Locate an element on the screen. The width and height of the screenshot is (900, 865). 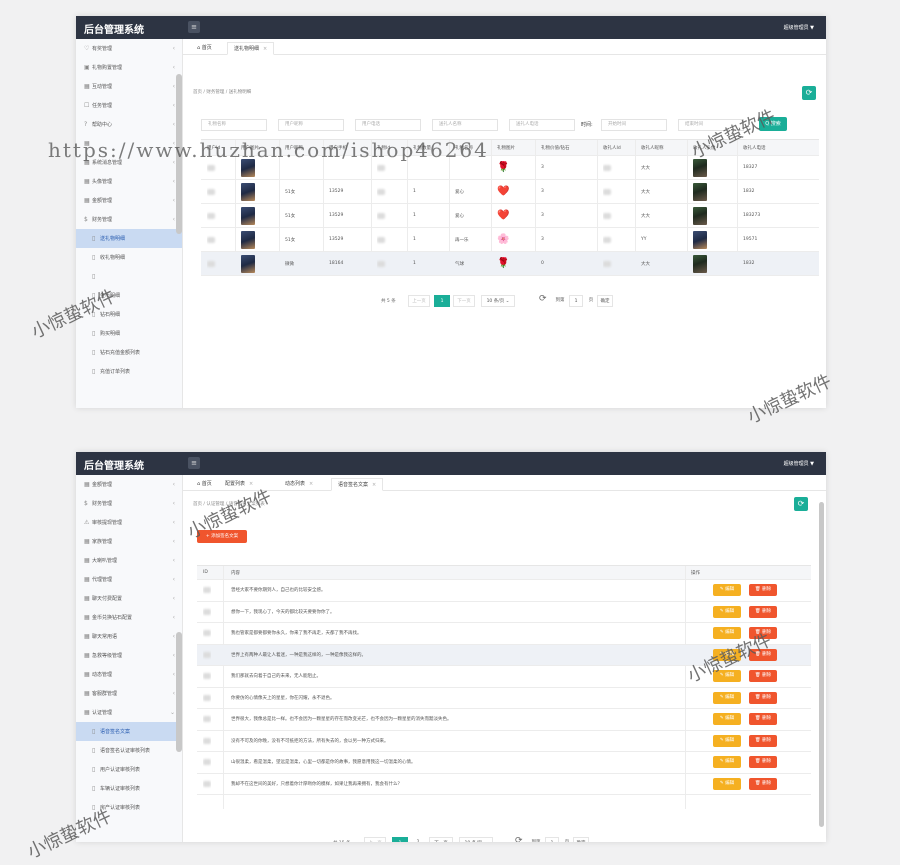
table-row: 你要仿的心情像天上的星星，你在闪耀，永不退色。 ✎ 编辑 🗑 删除 is located at coordinates (504, 698).